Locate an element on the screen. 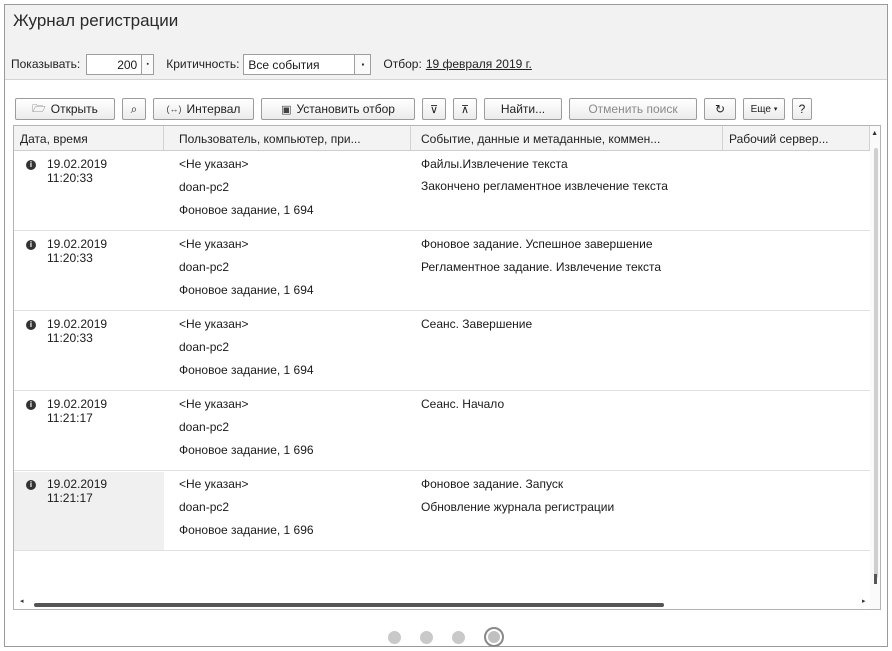  horizontal-scrollbar is located at coordinates (349, 605).